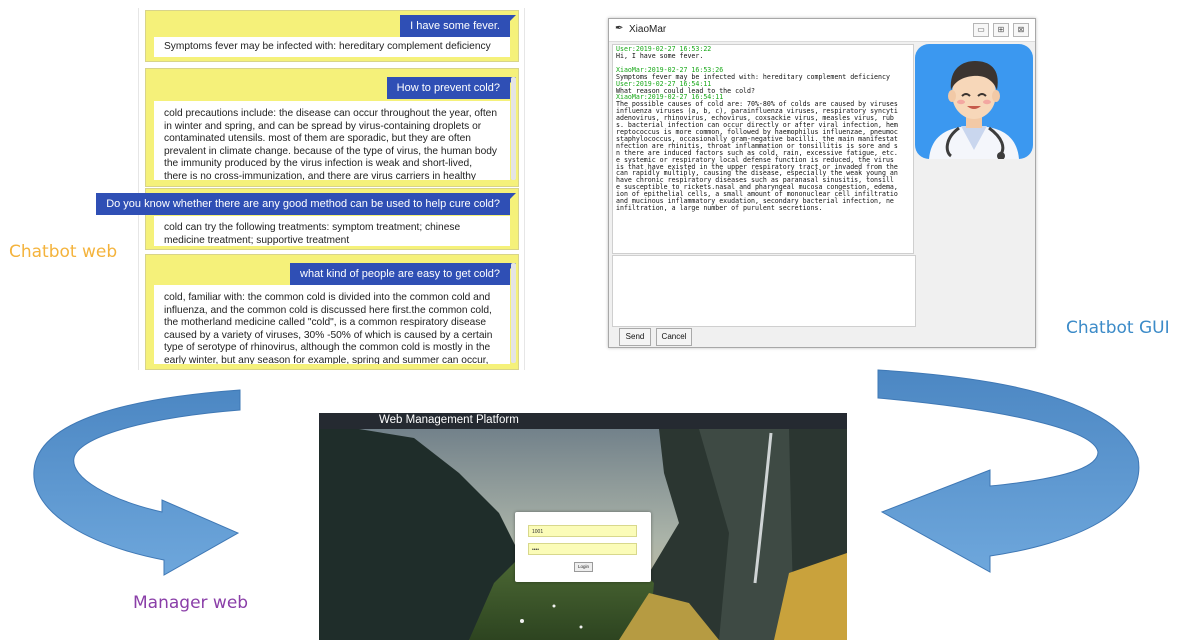 This screenshot has width=1185, height=640. I want to click on username-field: 1001, so click(582, 531).